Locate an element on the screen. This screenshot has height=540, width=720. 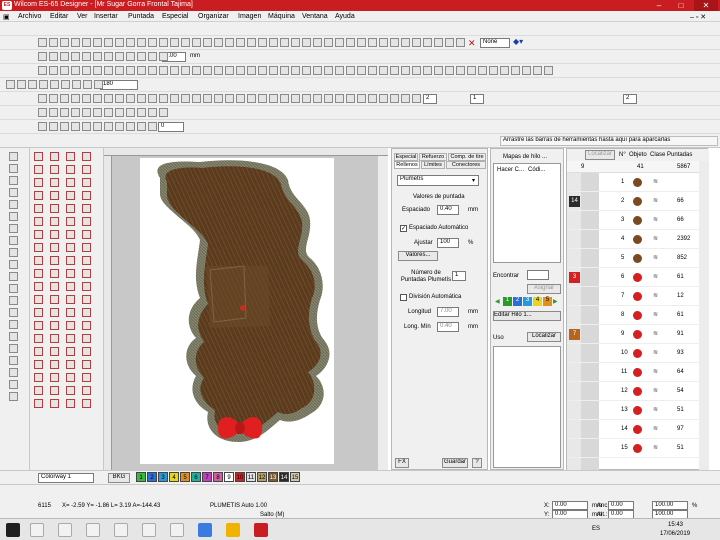
spacing-input: 0.40 is located at coordinates (448, 210).